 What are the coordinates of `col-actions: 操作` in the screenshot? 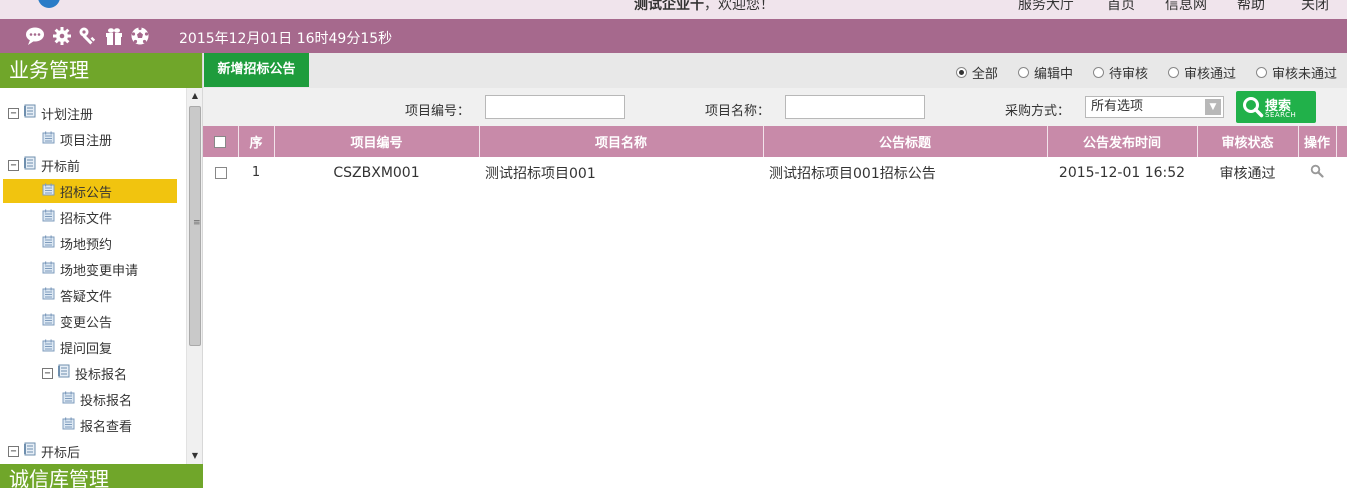 It's located at (1317, 141).